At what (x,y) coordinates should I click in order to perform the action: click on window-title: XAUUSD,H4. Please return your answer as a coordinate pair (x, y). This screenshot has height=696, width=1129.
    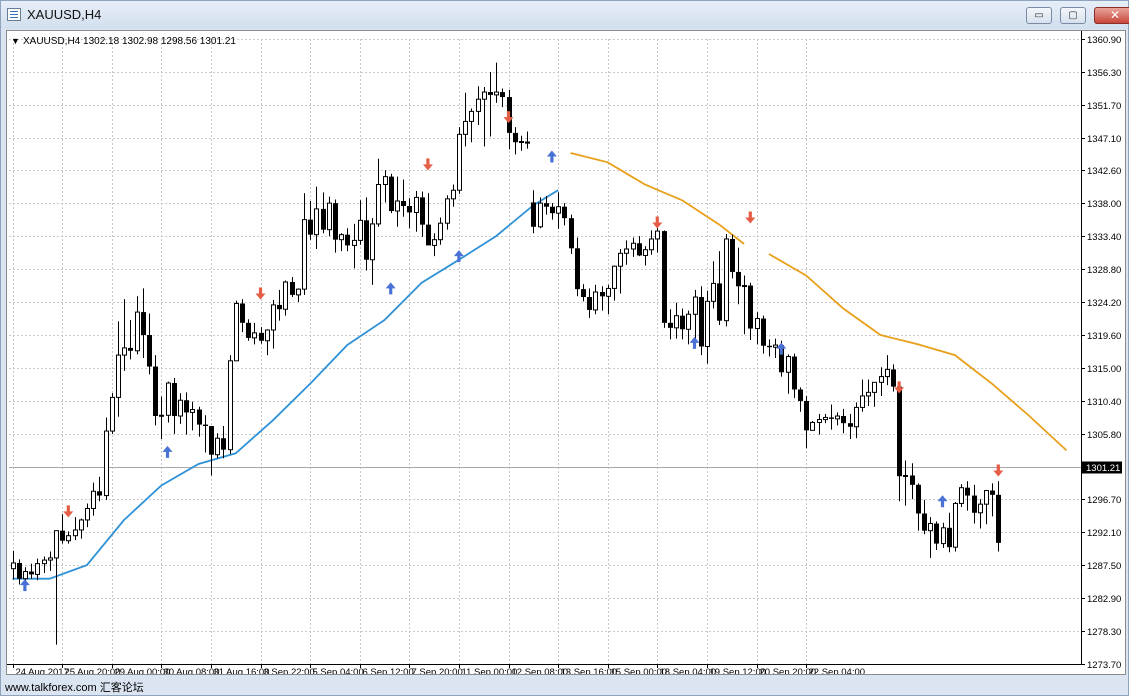
    Looking at the image, I should click on (64, 14).